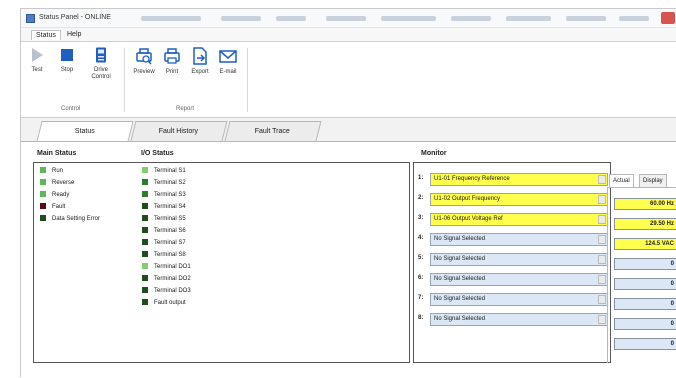  Describe the element at coordinates (185, 109) in the screenshot. I see `report-group-label: Report` at that location.